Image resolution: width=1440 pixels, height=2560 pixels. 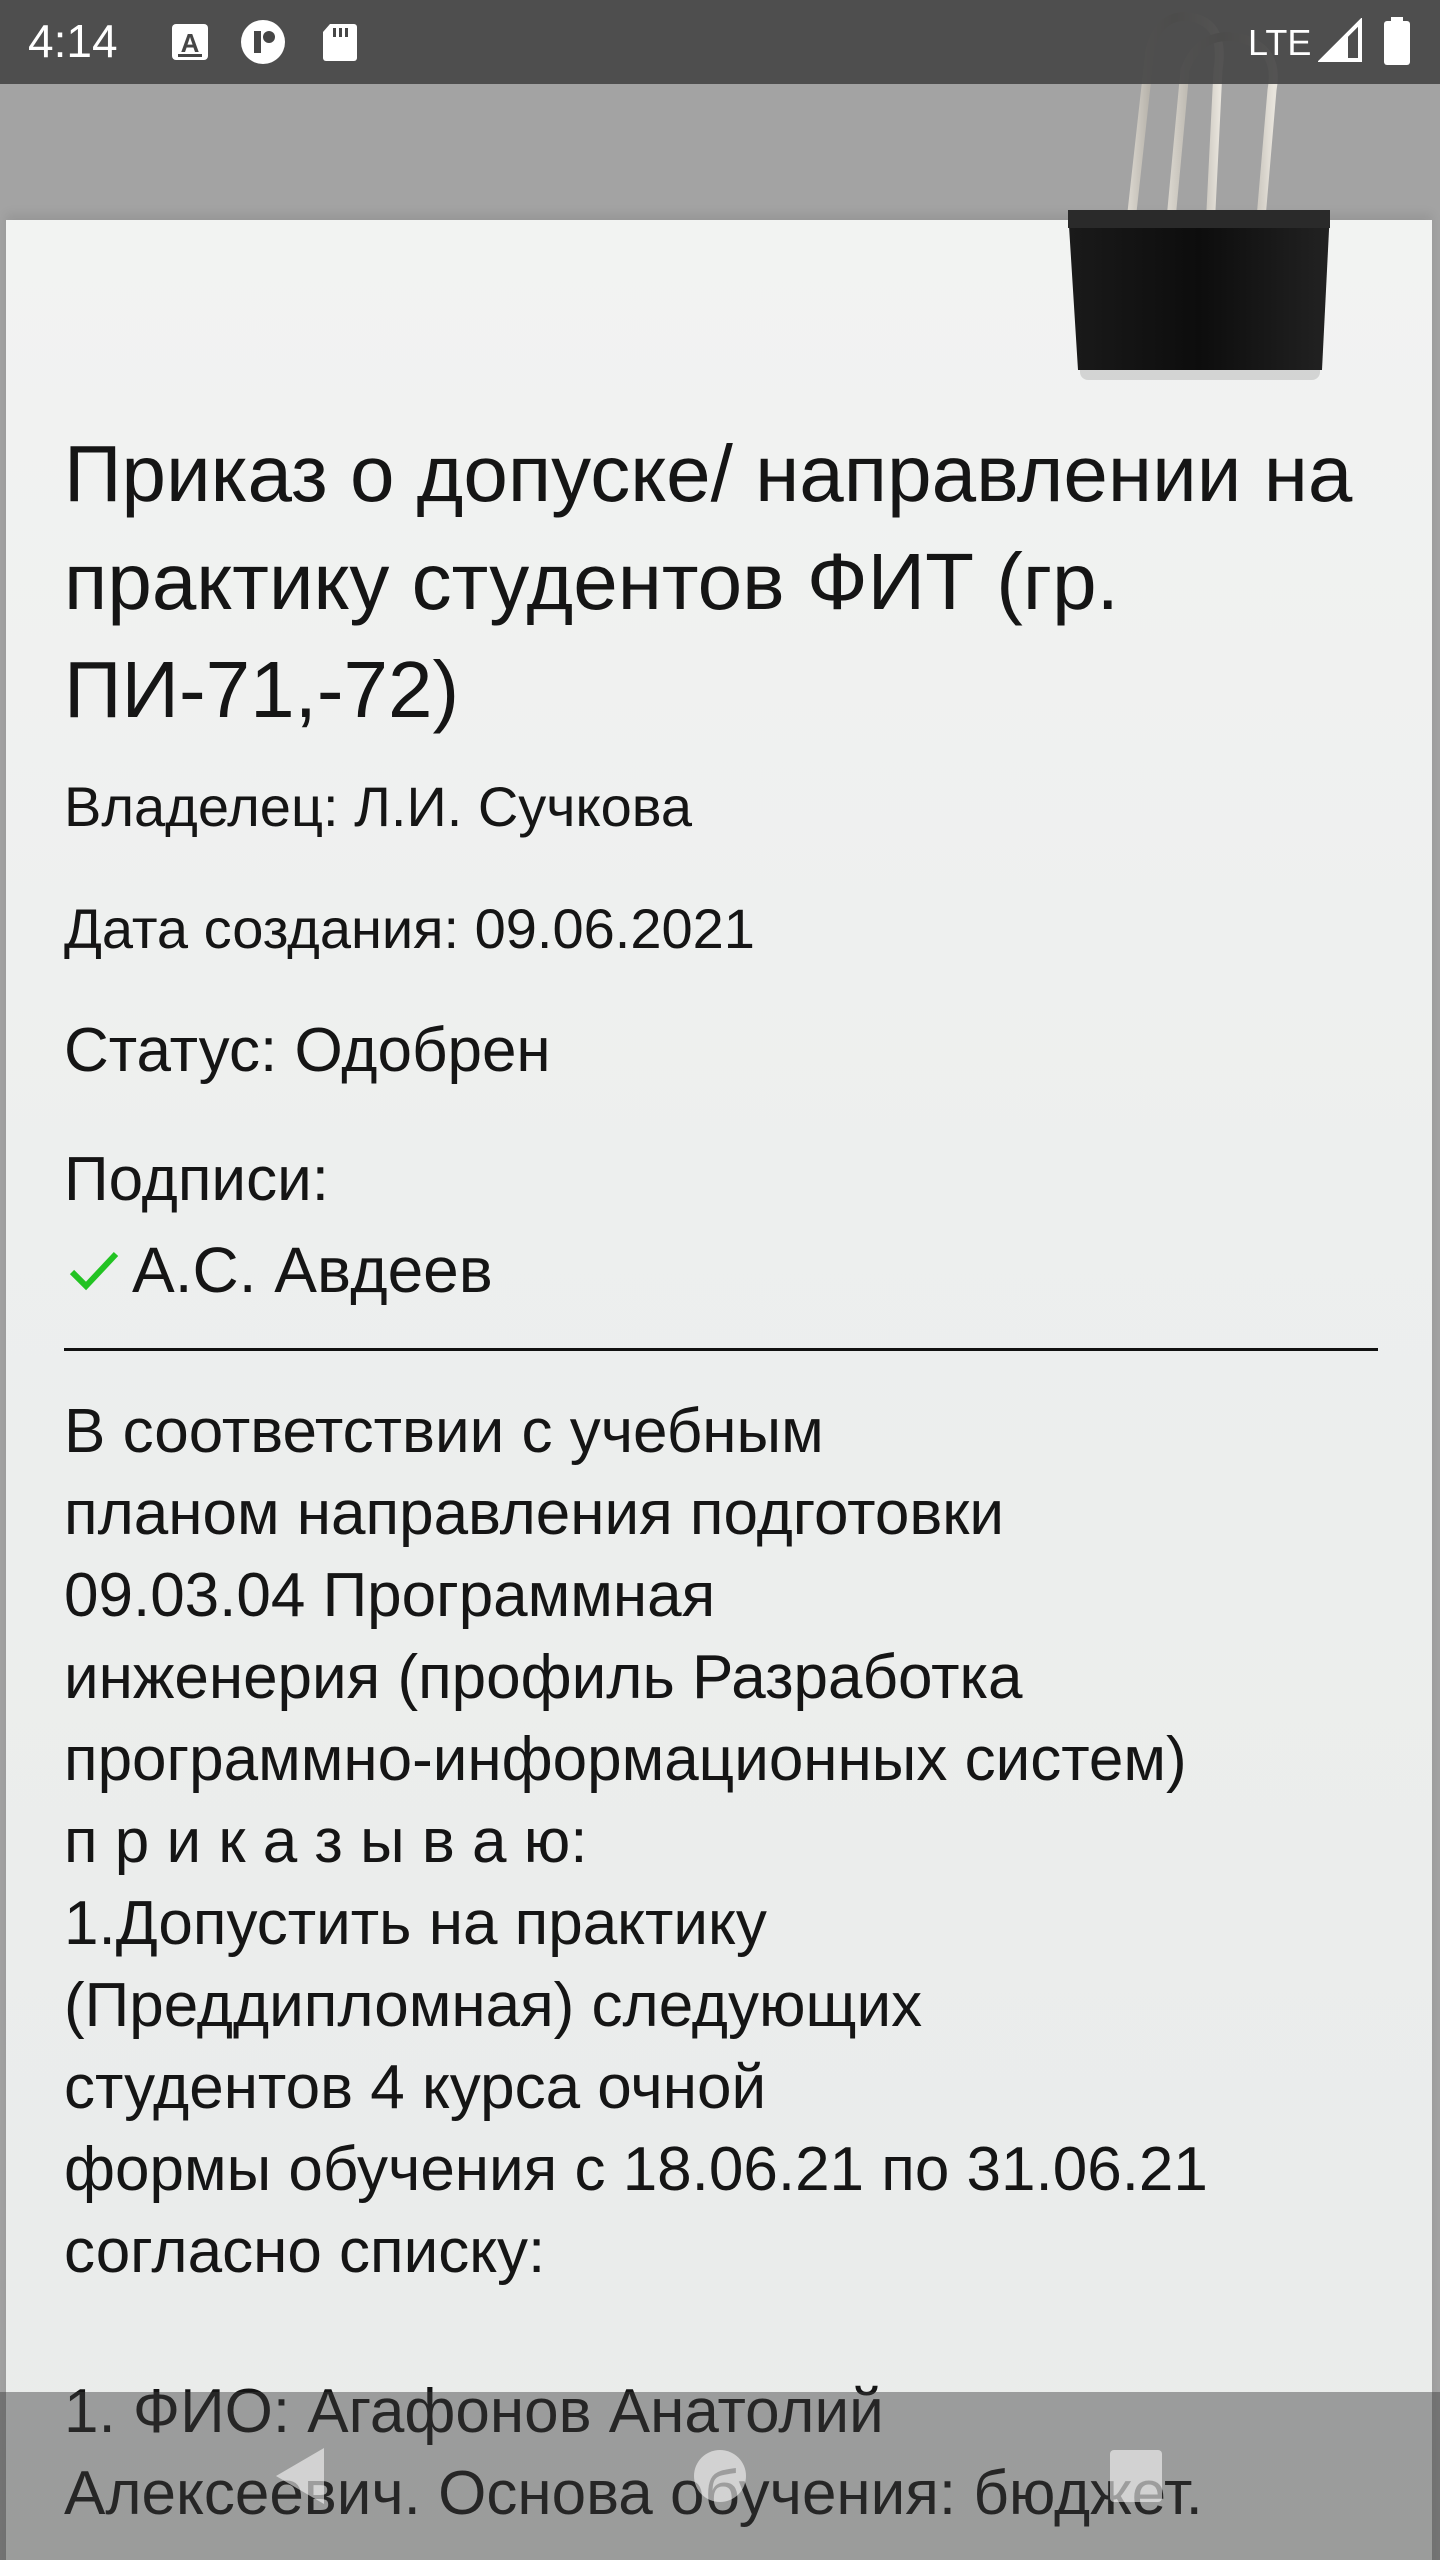 What do you see at coordinates (378, 806) in the screenshot?
I see `document-owner: Владелец: Л.И. Сучкова` at bounding box center [378, 806].